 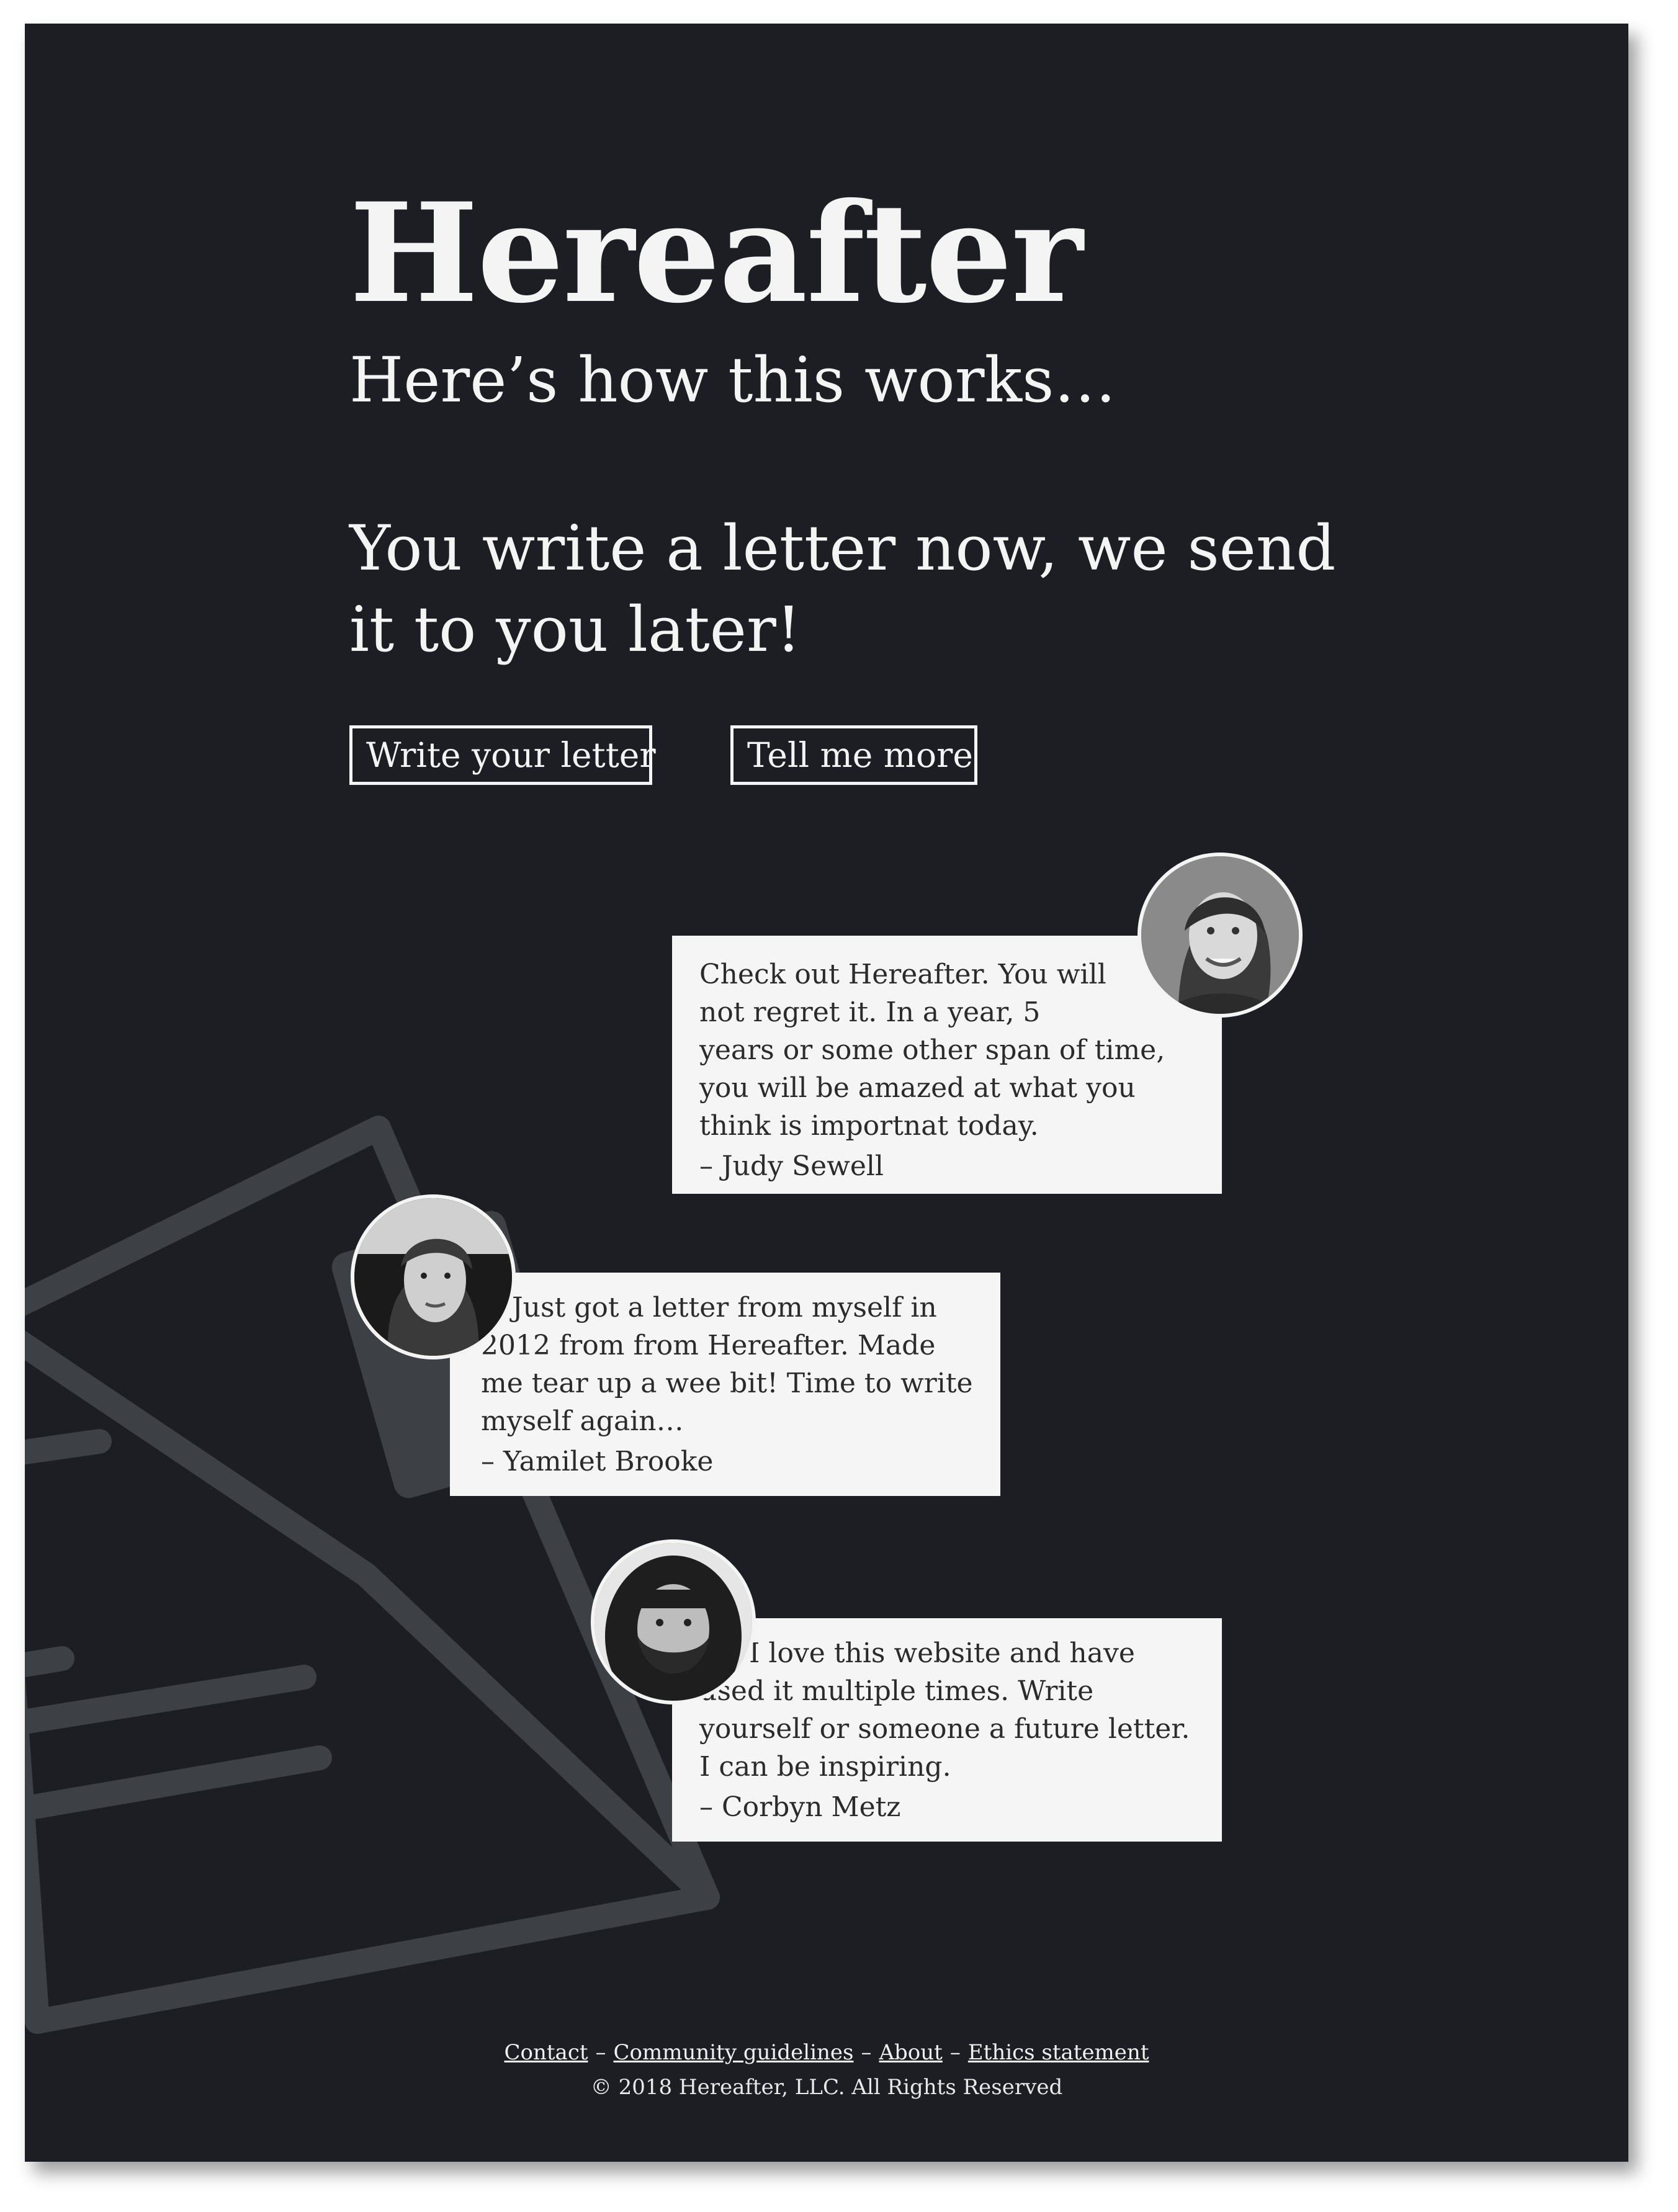 I want to click on page-title: Hereafter, so click(x=716, y=252).